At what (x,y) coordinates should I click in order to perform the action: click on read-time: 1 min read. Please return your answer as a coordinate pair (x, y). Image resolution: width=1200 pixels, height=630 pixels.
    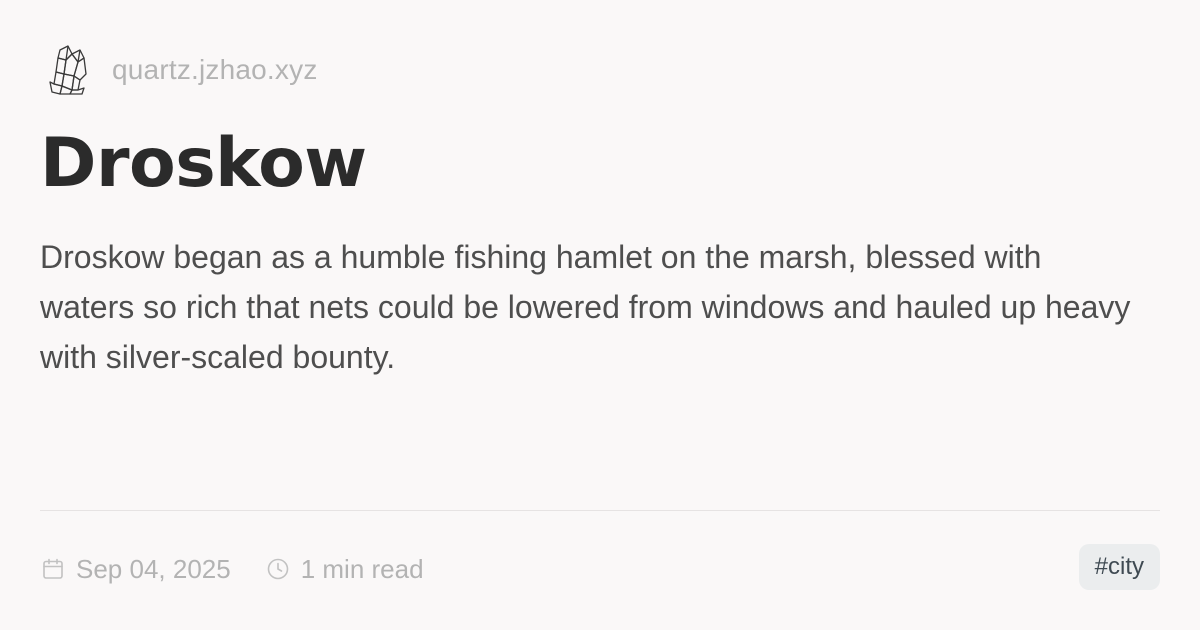
    Looking at the image, I should click on (344, 569).